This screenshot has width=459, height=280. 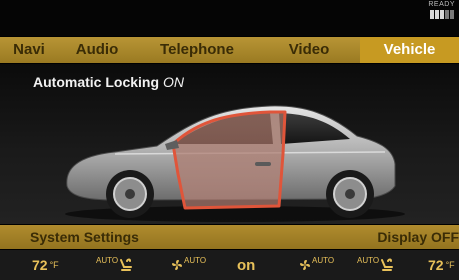 I want to click on ready-indicator: READY, so click(x=441, y=4).